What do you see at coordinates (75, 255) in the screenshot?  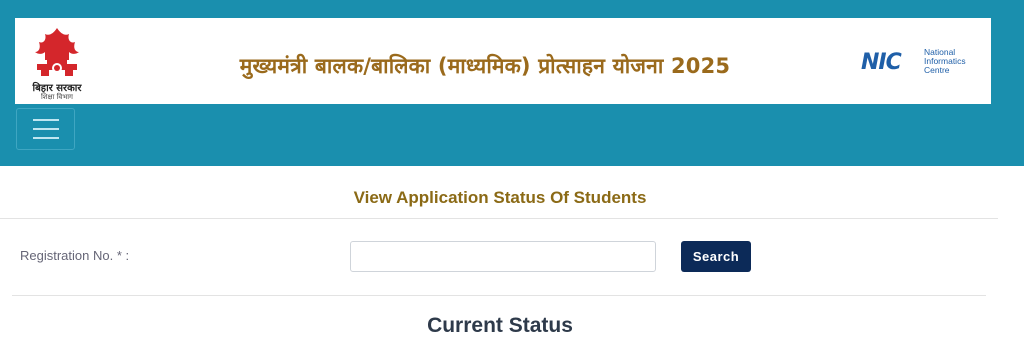 I see `registration-label: Registration No. * :` at bounding box center [75, 255].